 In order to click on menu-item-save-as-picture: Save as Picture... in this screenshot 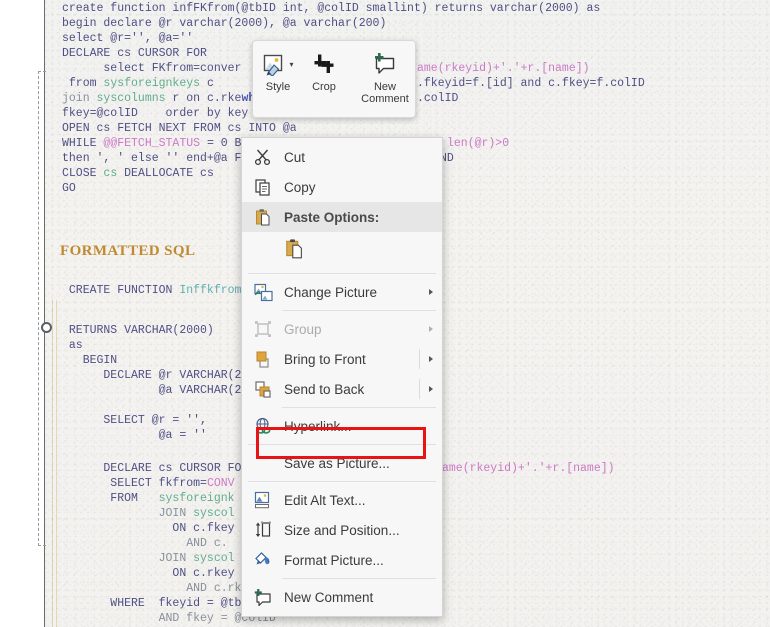, I will do `click(342, 463)`.